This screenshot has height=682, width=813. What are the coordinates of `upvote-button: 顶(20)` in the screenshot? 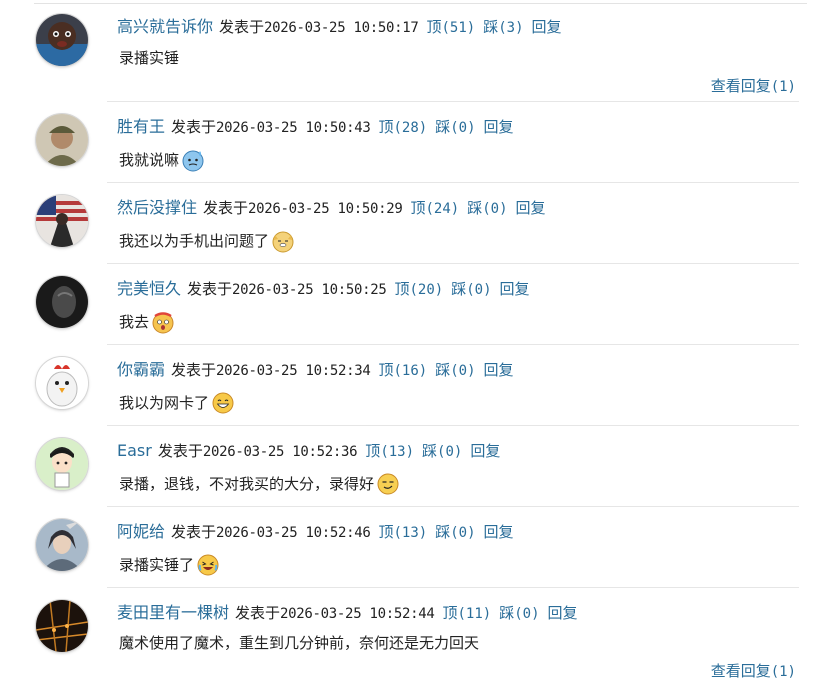 It's located at (418, 289).